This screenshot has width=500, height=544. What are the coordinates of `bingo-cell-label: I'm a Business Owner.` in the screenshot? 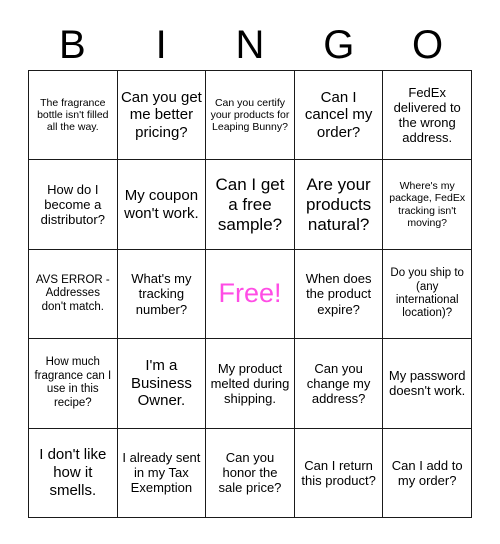 It's located at (161, 383).